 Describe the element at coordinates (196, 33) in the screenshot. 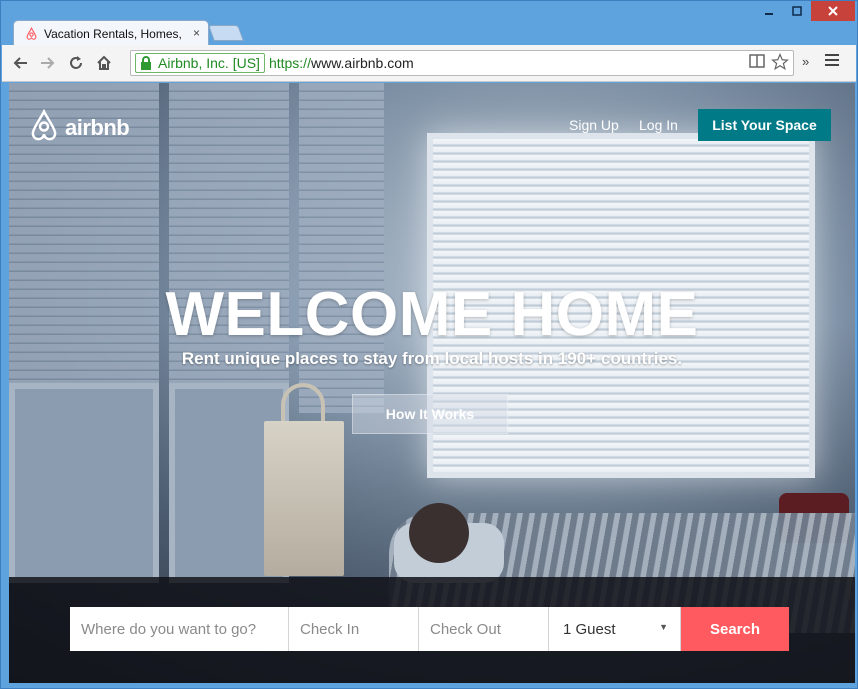

I see `tab-close-icon: ×` at that location.